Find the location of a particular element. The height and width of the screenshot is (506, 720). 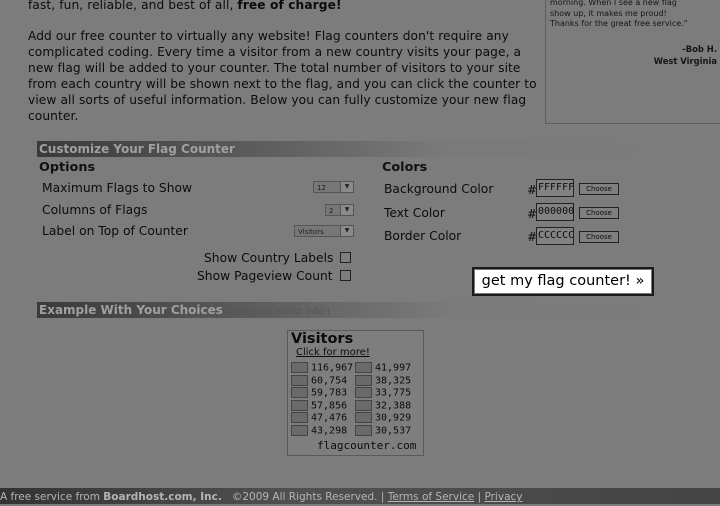

counter-title: Visitors is located at coordinates (322, 339).